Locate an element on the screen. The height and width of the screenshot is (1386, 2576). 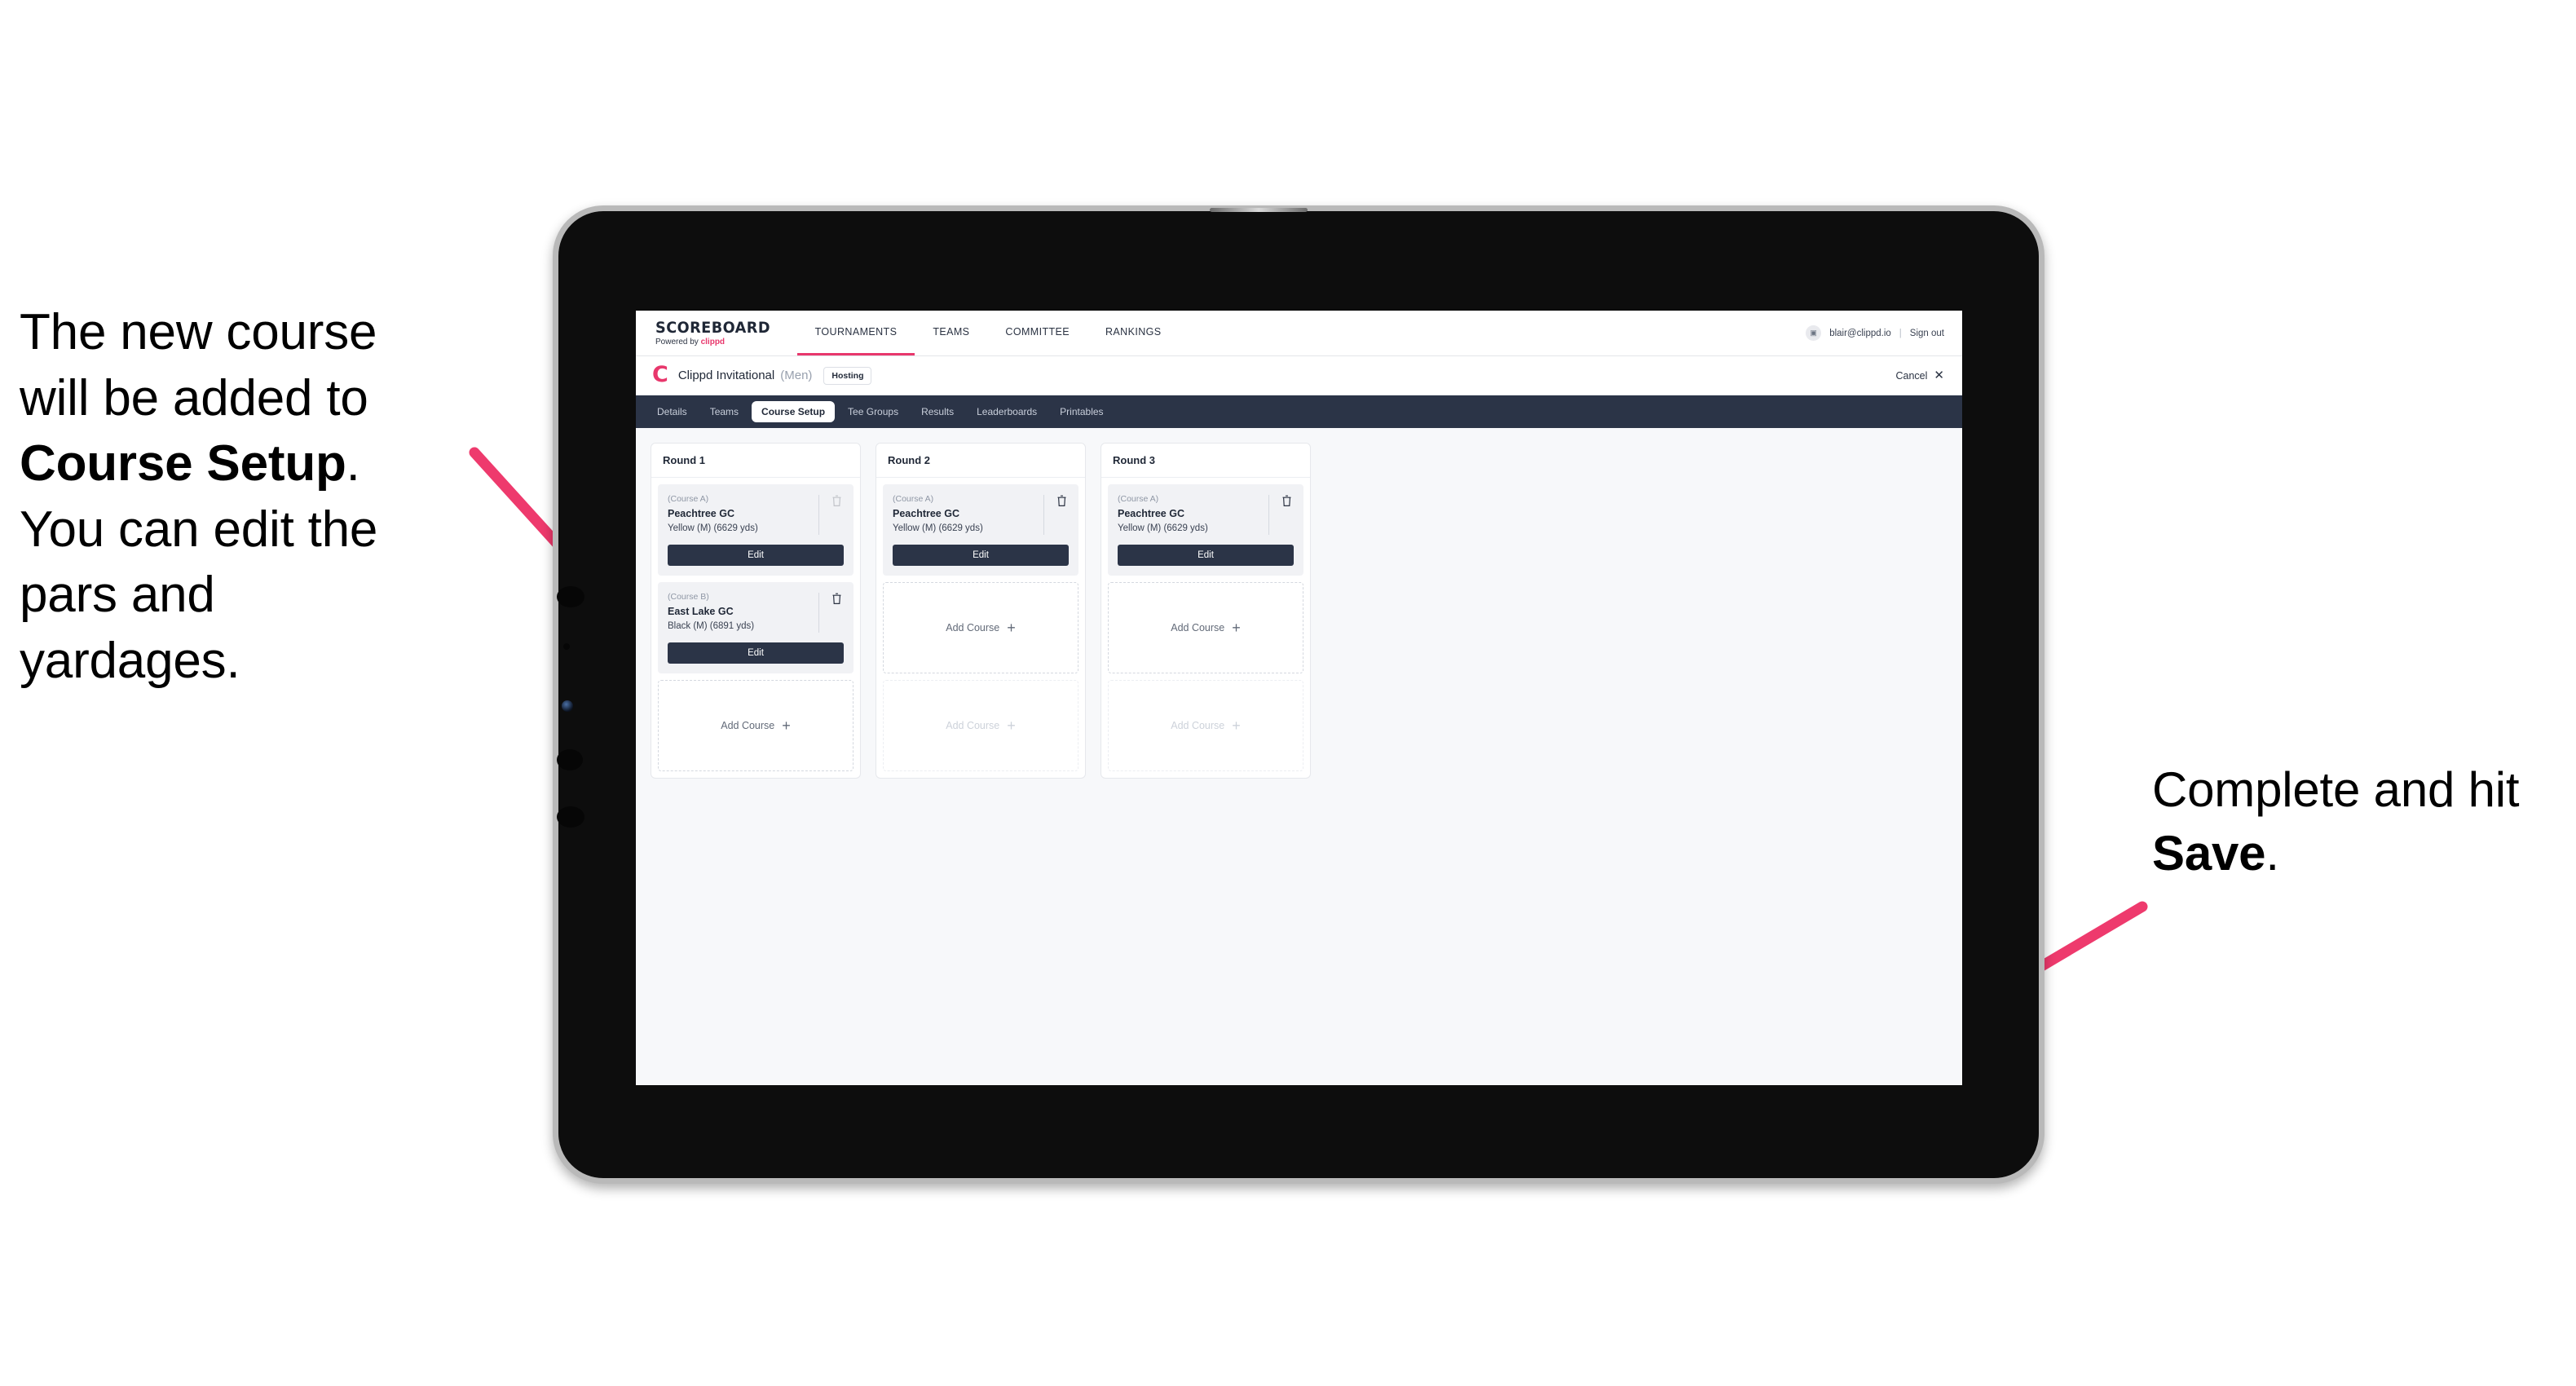
tab-teams: Teams is located at coordinates (724, 411).